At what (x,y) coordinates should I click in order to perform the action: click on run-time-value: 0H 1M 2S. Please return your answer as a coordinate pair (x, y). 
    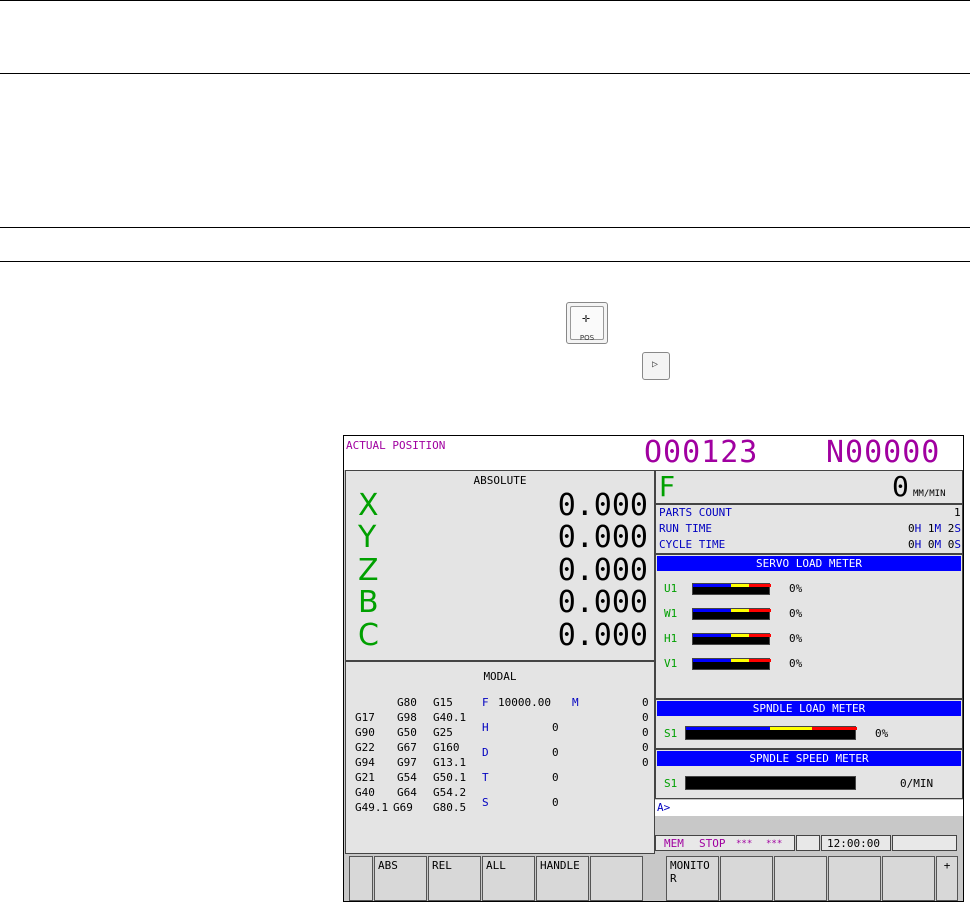
    Looking at the image, I should click on (931, 529).